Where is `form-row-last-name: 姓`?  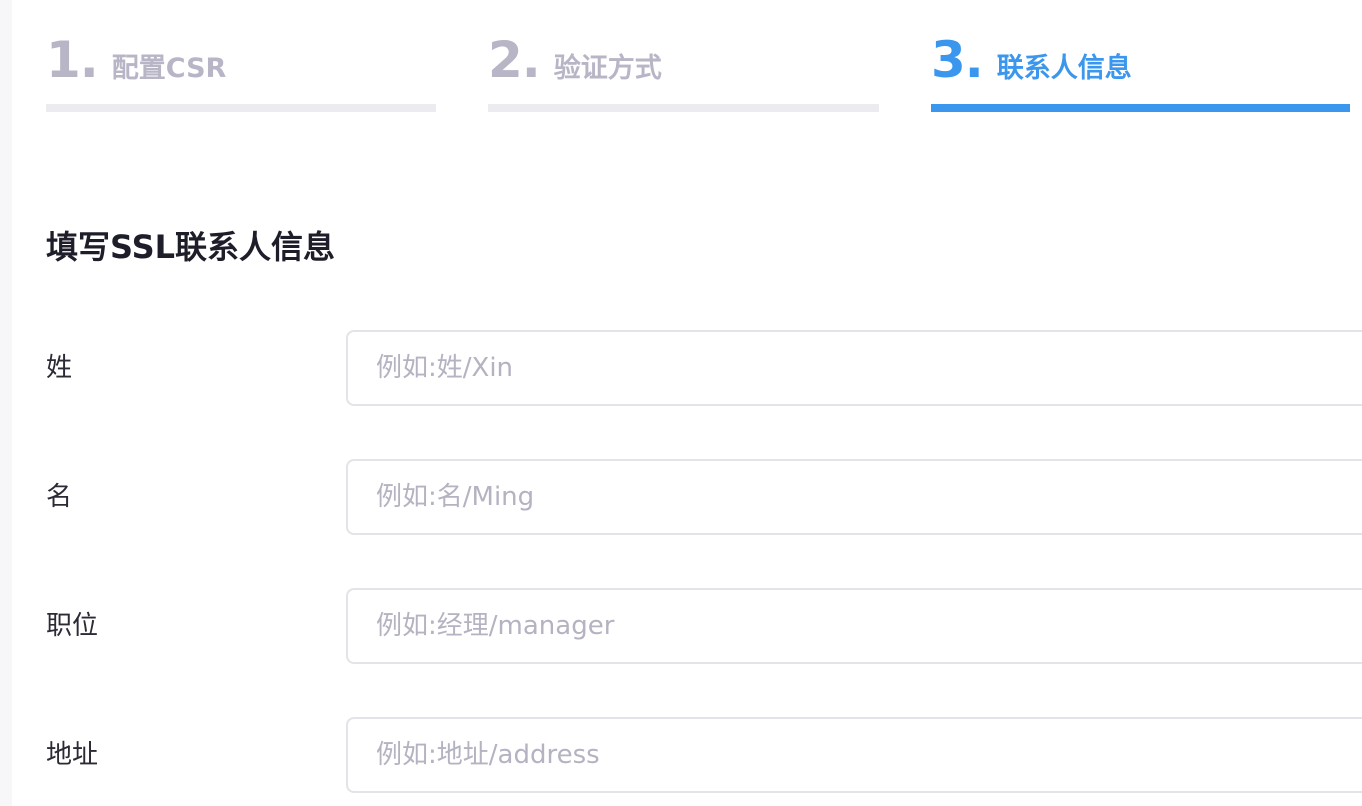
form-row-last-name: 姓 is located at coordinates (704, 368).